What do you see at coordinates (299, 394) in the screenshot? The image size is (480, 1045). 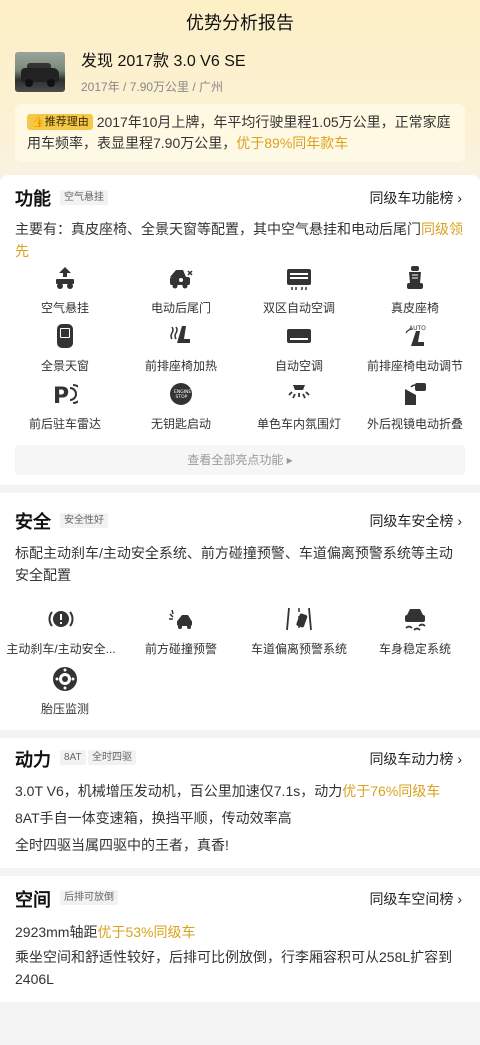 I see `ambient-light-icon` at bounding box center [299, 394].